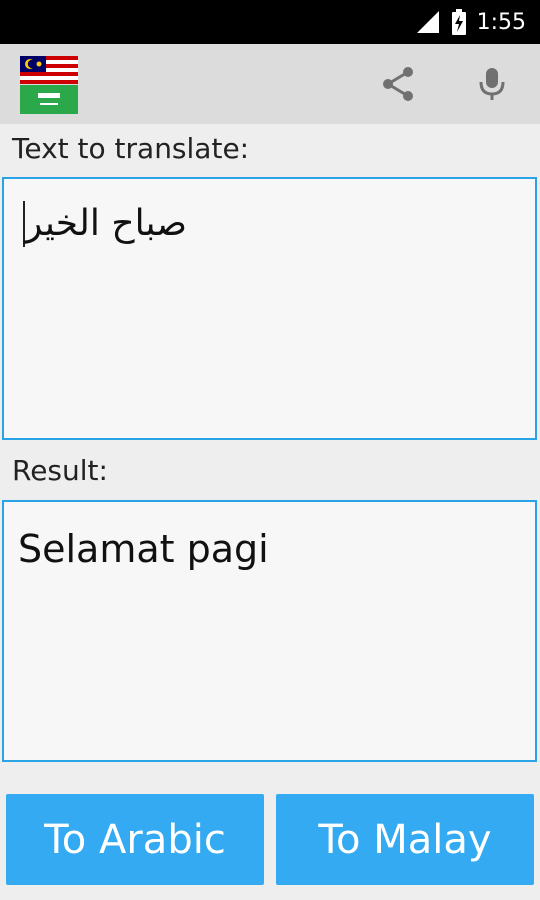 The width and height of the screenshot is (540, 900). I want to click on status-bar: 1:55, so click(270, 22).